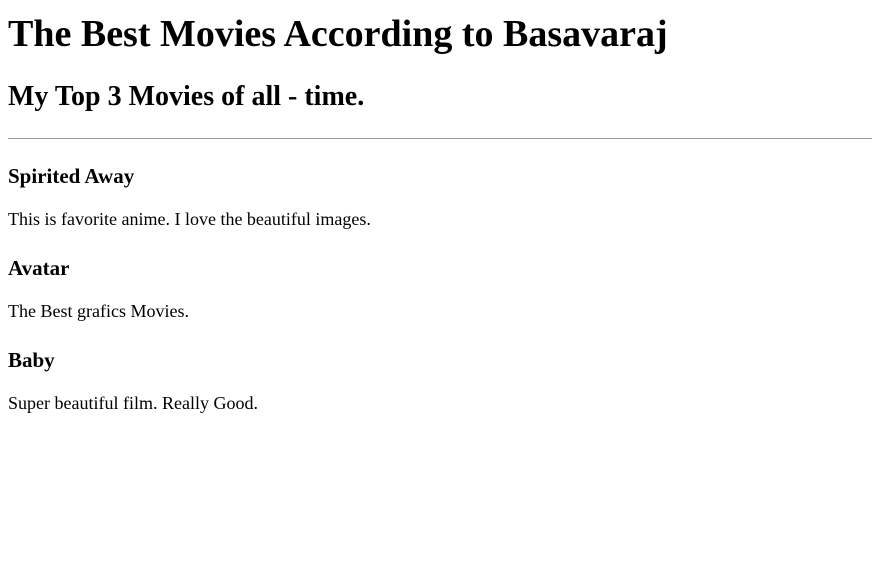  Describe the element at coordinates (186, 96) in the screenshot. I see `page-subtitle: My Top 3 Movies of all - time.` at that location.